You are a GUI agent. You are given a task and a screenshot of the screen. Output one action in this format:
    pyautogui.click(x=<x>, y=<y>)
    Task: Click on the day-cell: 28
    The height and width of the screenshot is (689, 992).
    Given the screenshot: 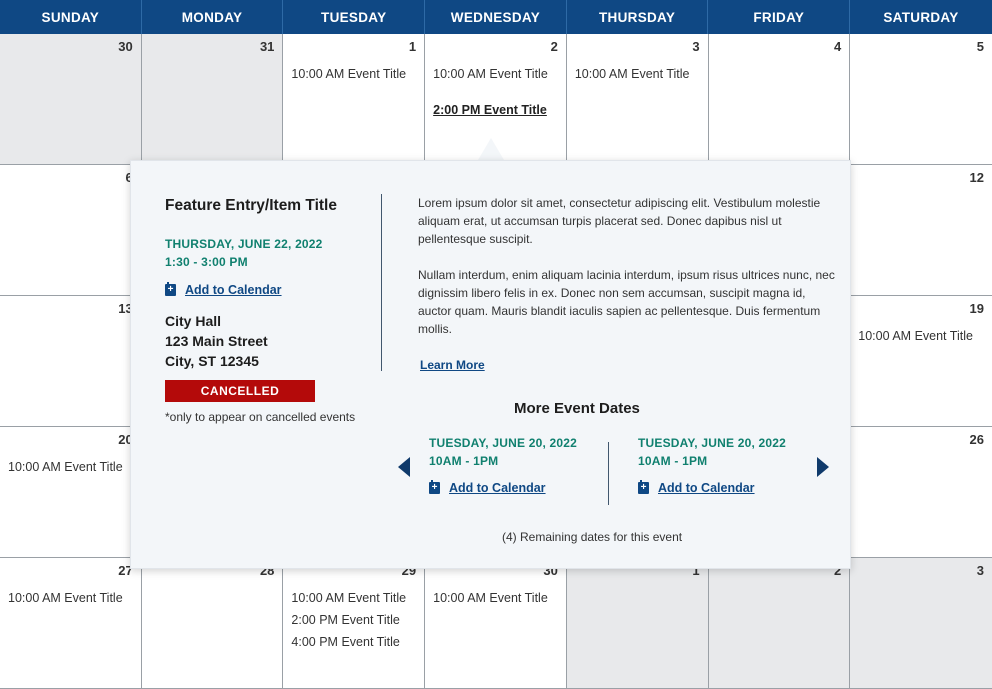 What is the action you would take?
    pyautogui.click(x=212, y=623)
    